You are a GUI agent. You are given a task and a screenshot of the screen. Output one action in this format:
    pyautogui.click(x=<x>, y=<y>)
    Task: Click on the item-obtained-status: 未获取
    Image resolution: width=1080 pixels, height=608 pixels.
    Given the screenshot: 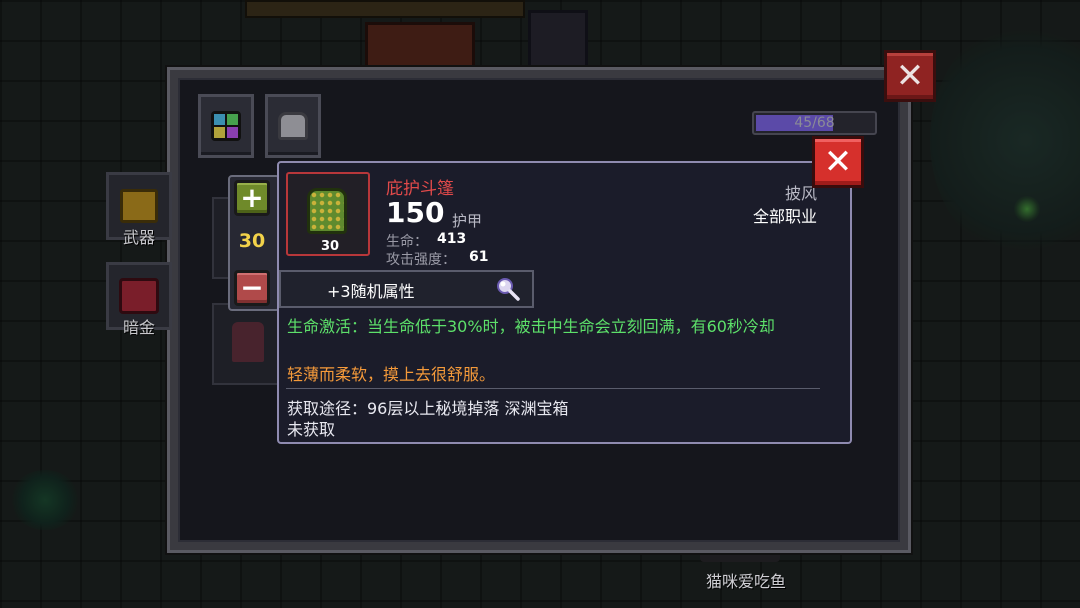 What is the action you would take?
    pyautogui.click(x=311, y=429)
    